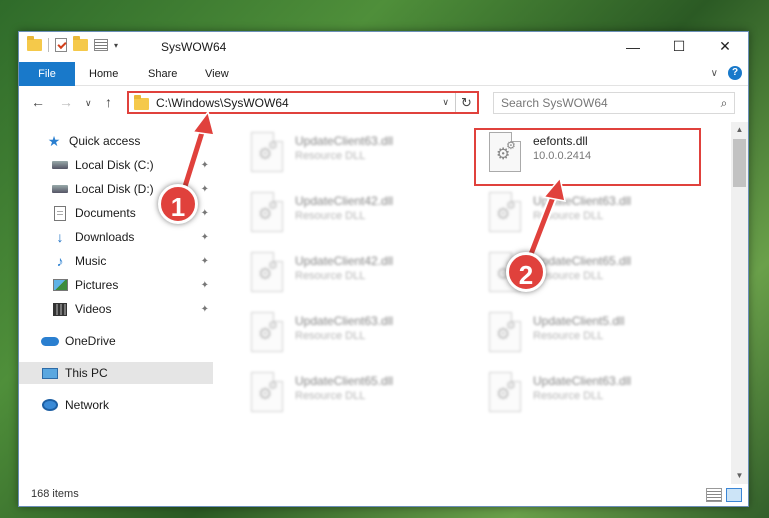 The width and height of the screenshot is (769, 518). I want to click on large-icons-view-icon, so click(734, 495).